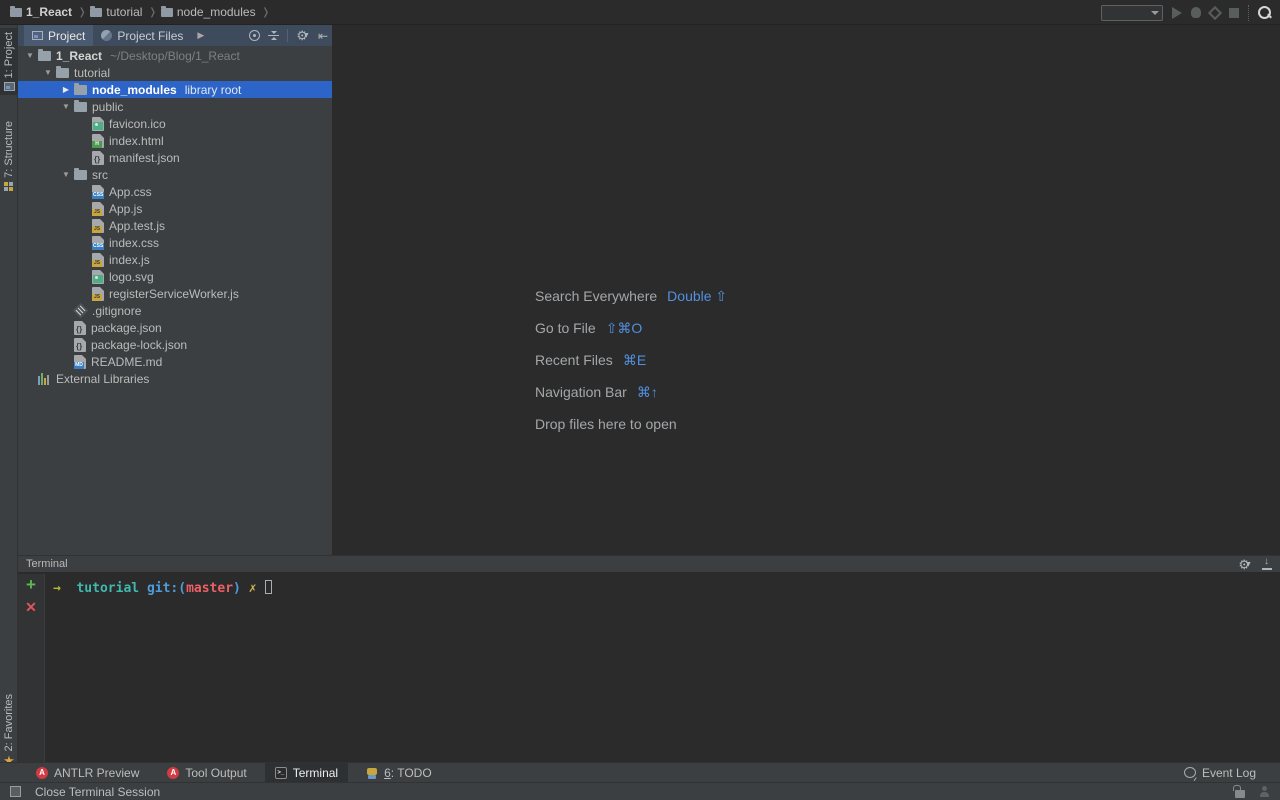 This screenshot has width=1280, height=800. I want to click on tab-project-label: Project, so click(67, 35).